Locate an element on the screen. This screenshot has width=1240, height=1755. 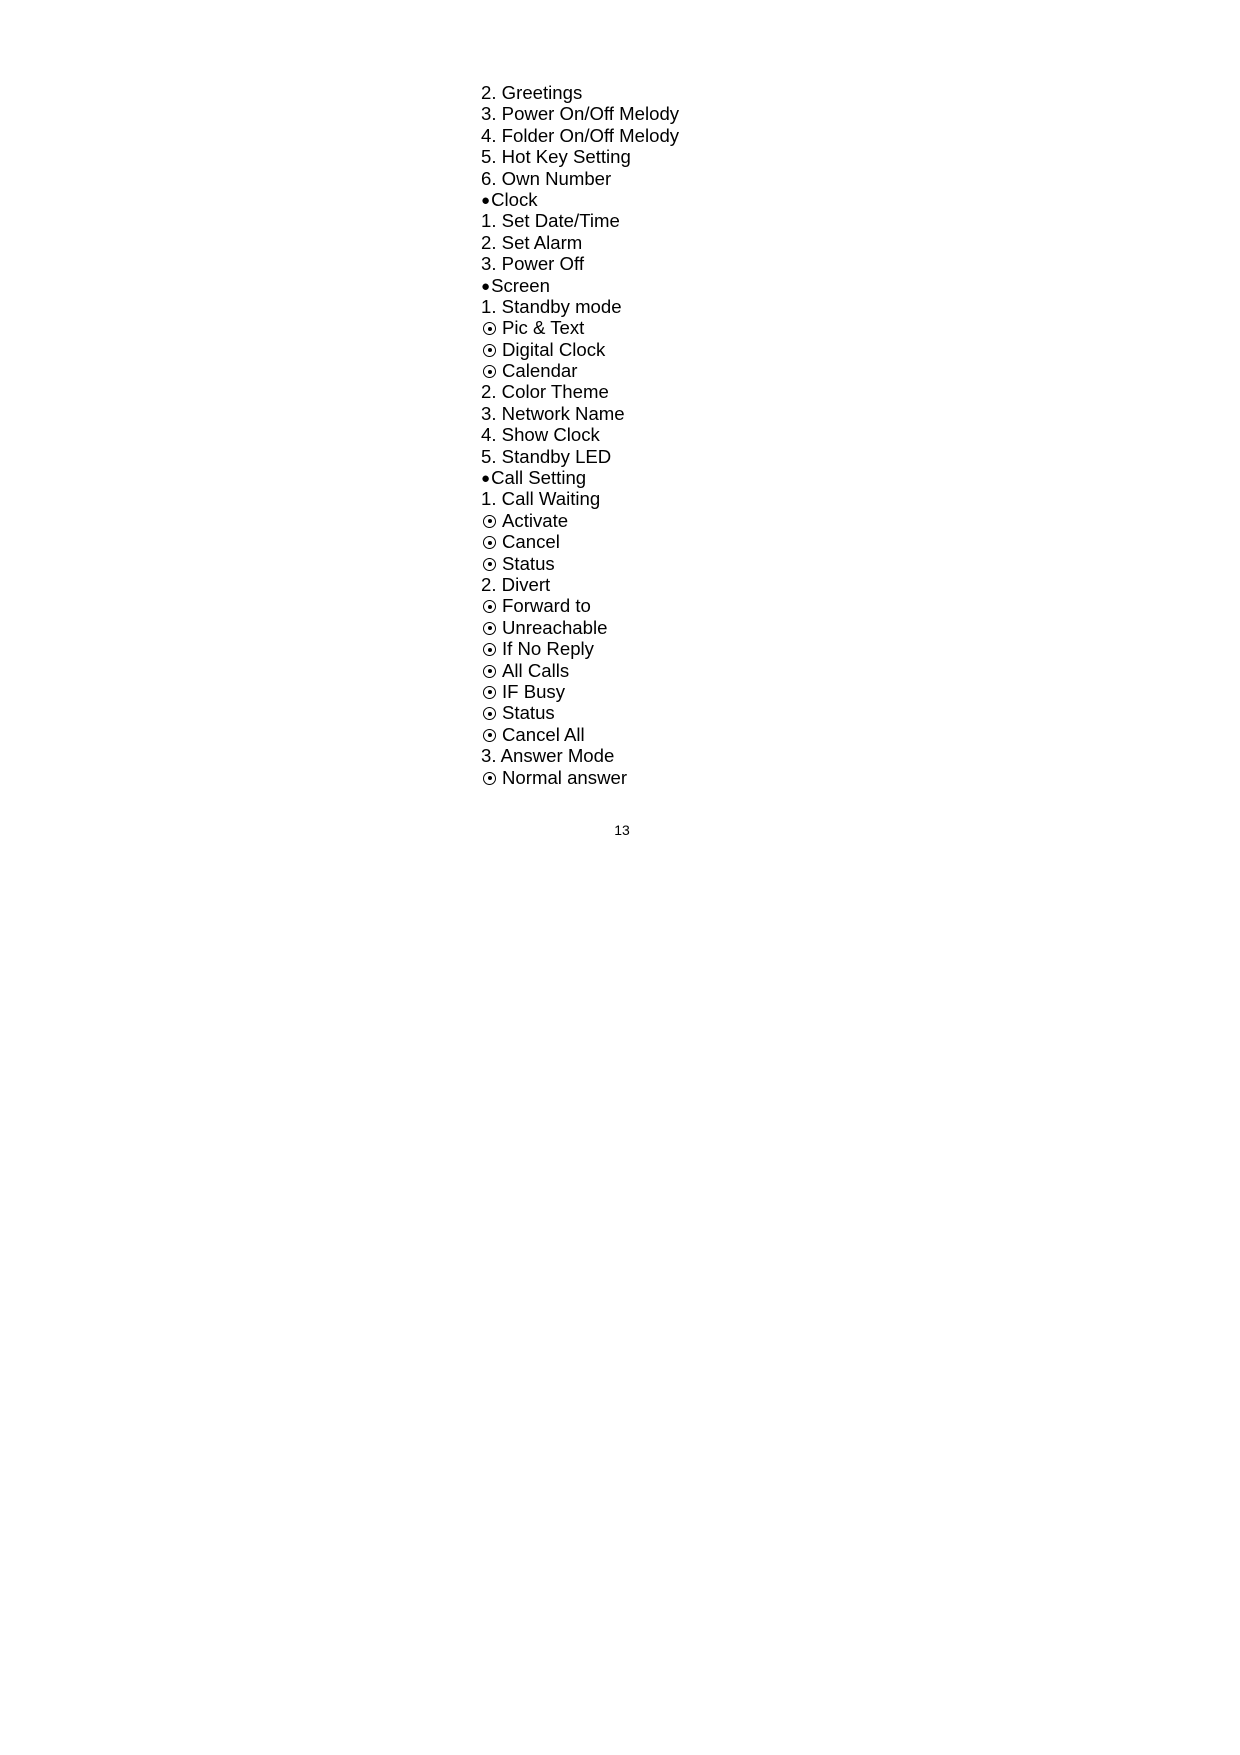
line-text: 1. Call Waiting is located at coordinates (541, 499).